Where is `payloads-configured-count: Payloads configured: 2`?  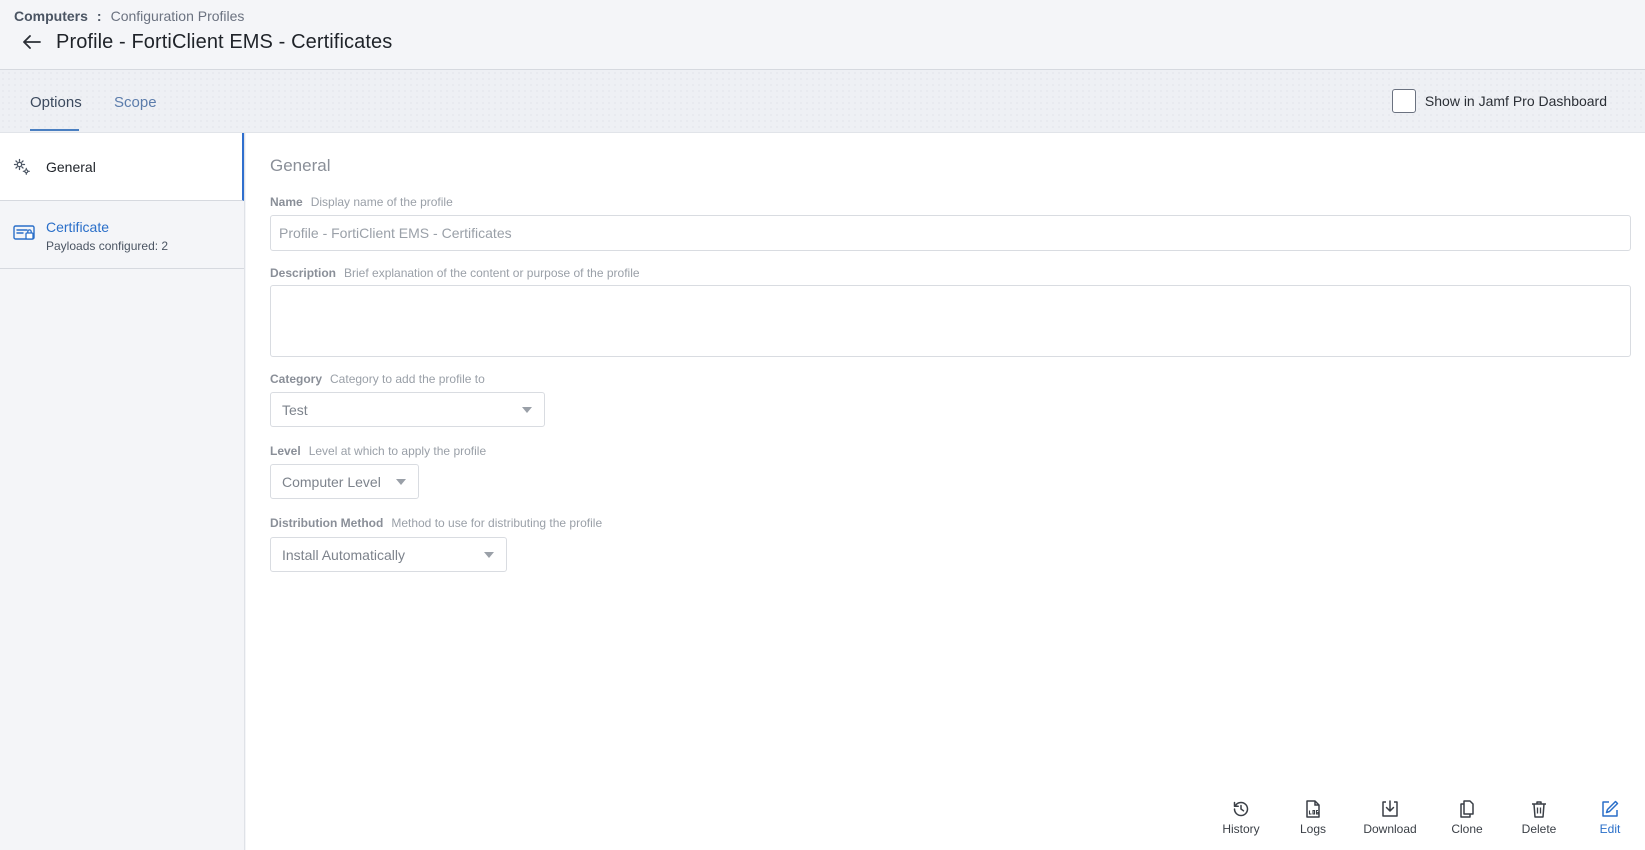
payloads-configured-count: Payloads configured: 2 is located at coordinates (107, 246).